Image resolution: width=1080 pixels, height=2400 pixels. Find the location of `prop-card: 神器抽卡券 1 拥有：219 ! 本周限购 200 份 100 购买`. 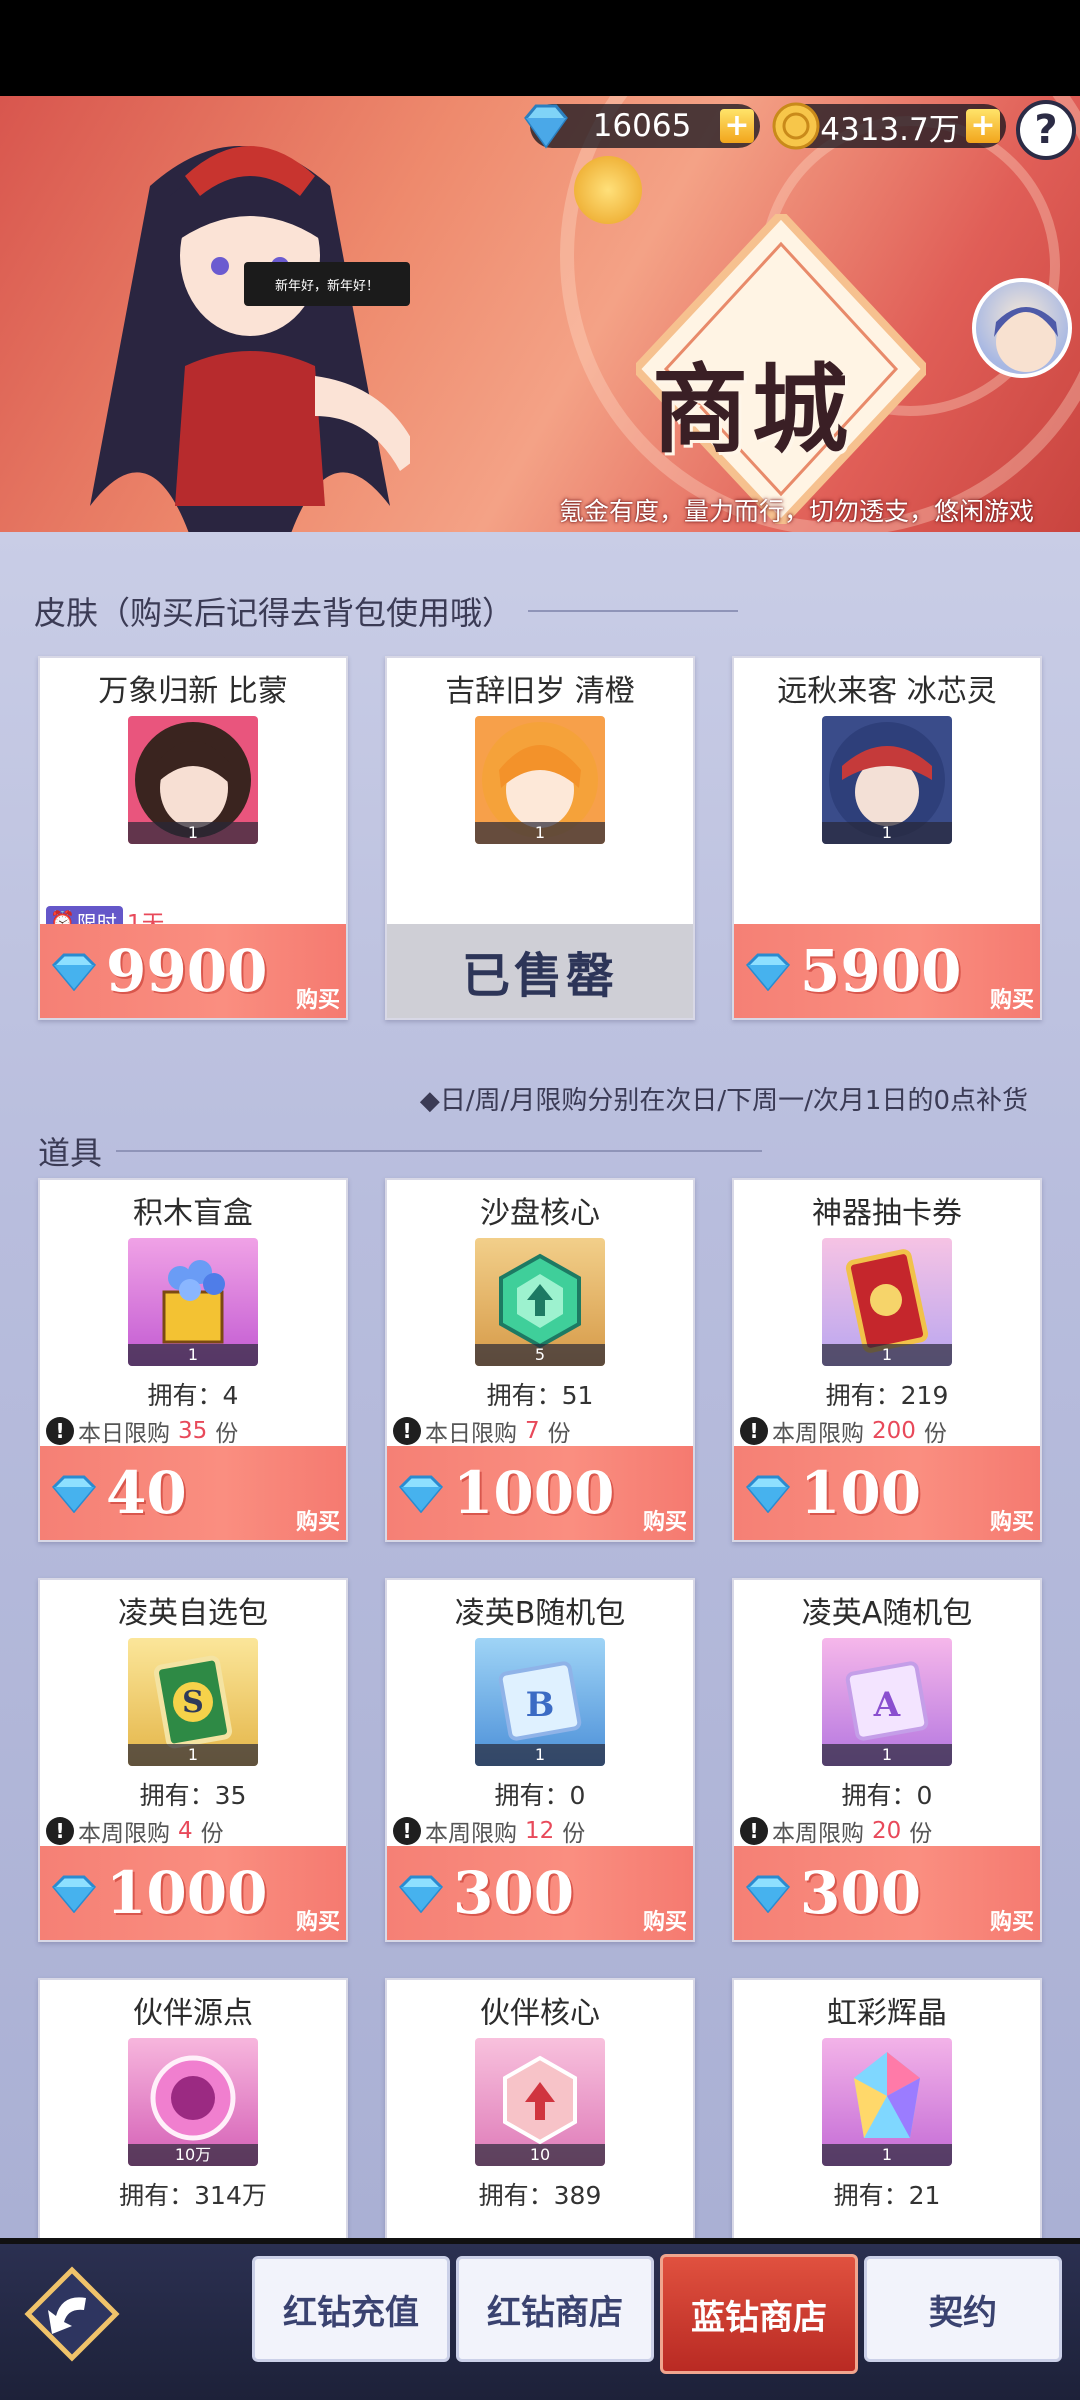

prop-card: 神器抽卡券 1 拥有：219 ! 本周限购 200 份 100 购买 is located at coordinates (887, 1360).